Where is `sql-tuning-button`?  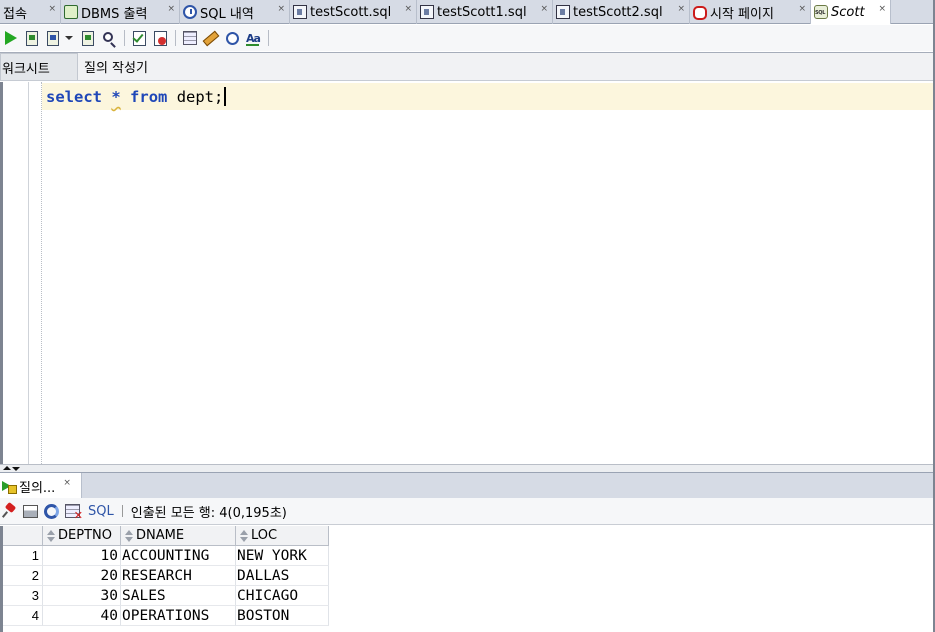
sql-tuning-button is located at coordinates (109, 38).